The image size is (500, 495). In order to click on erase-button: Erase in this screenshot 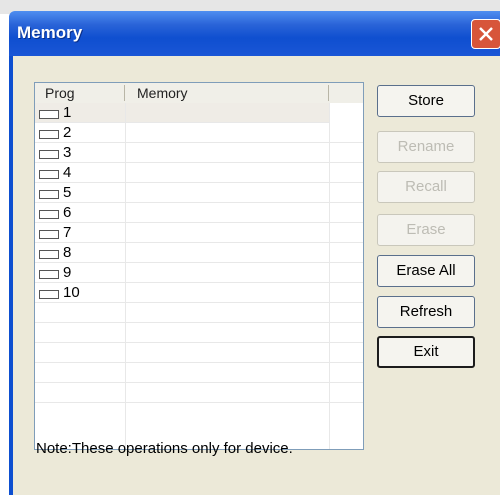, I will do `click(426, 230)`.